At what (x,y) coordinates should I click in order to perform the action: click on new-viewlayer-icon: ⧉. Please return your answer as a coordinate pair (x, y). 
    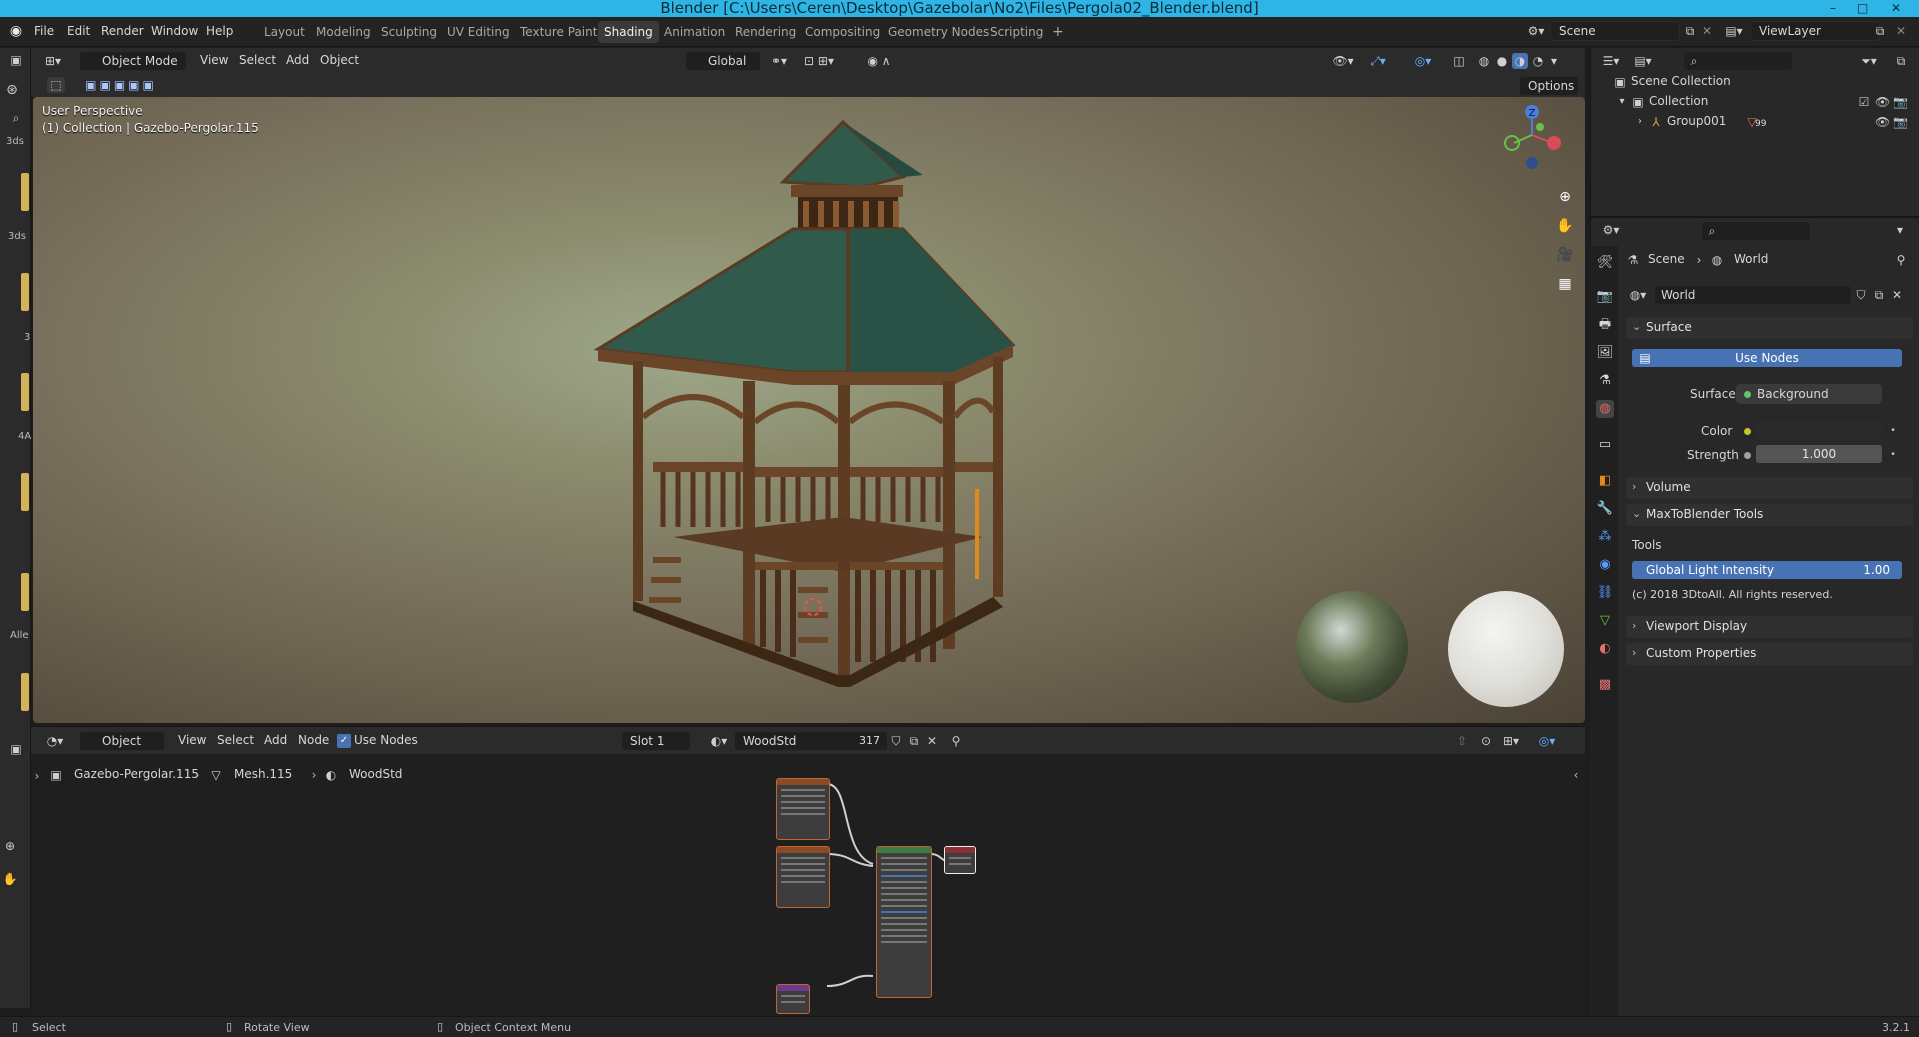
    Looking at the image, I should click on (1880, 31).